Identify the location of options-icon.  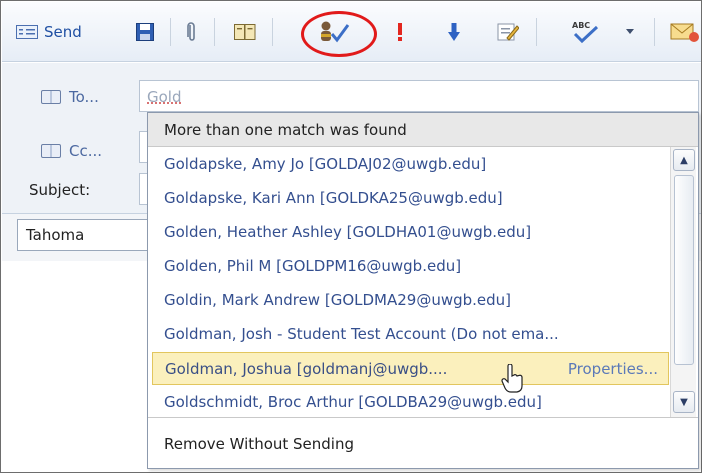
(508, 32).